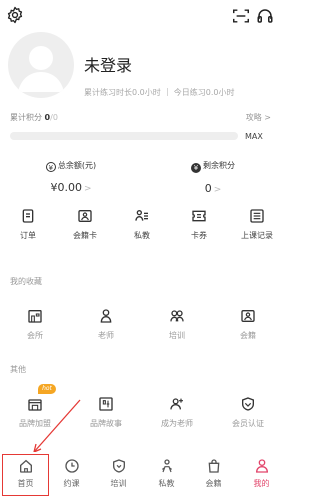 This screenshot has width=320, height=500. Describe the element at coordinates (118, 466) in the screenshot. I see `training-tab-icon` at that location.